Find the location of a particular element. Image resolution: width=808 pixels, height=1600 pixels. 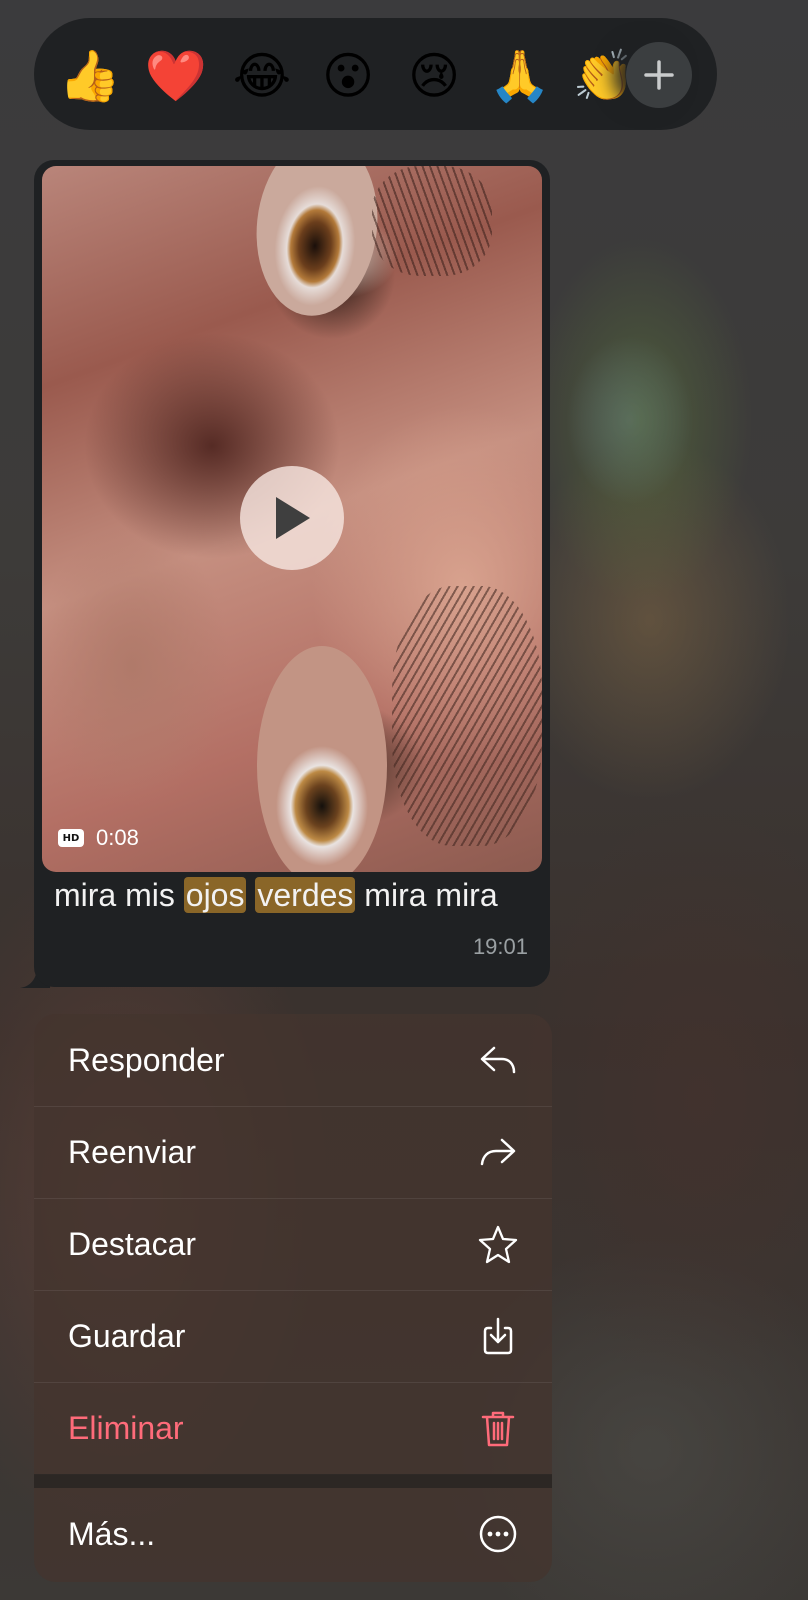

message-caption: mira mis ojos verdes mira mira is located at coordinates (289, 895).